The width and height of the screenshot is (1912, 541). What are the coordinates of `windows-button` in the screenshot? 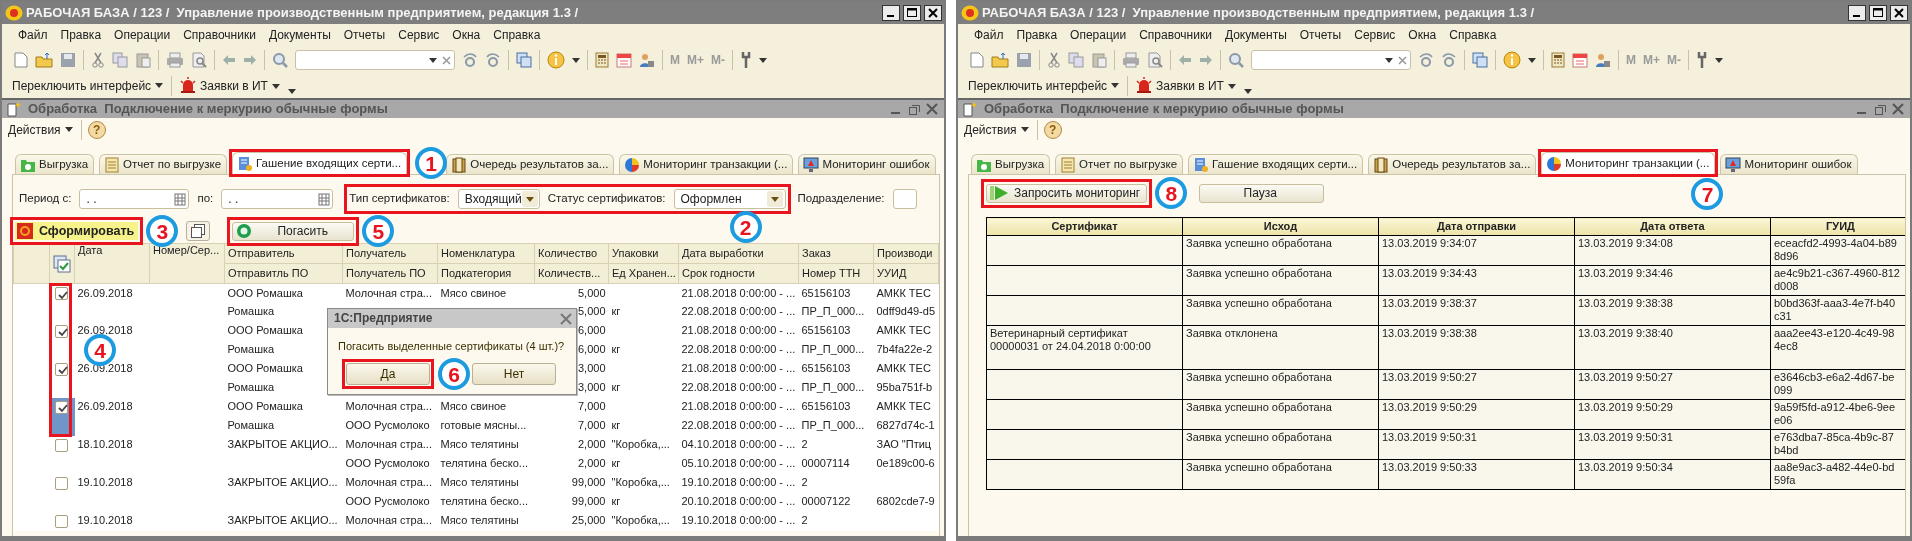 It's located at (198, 231).